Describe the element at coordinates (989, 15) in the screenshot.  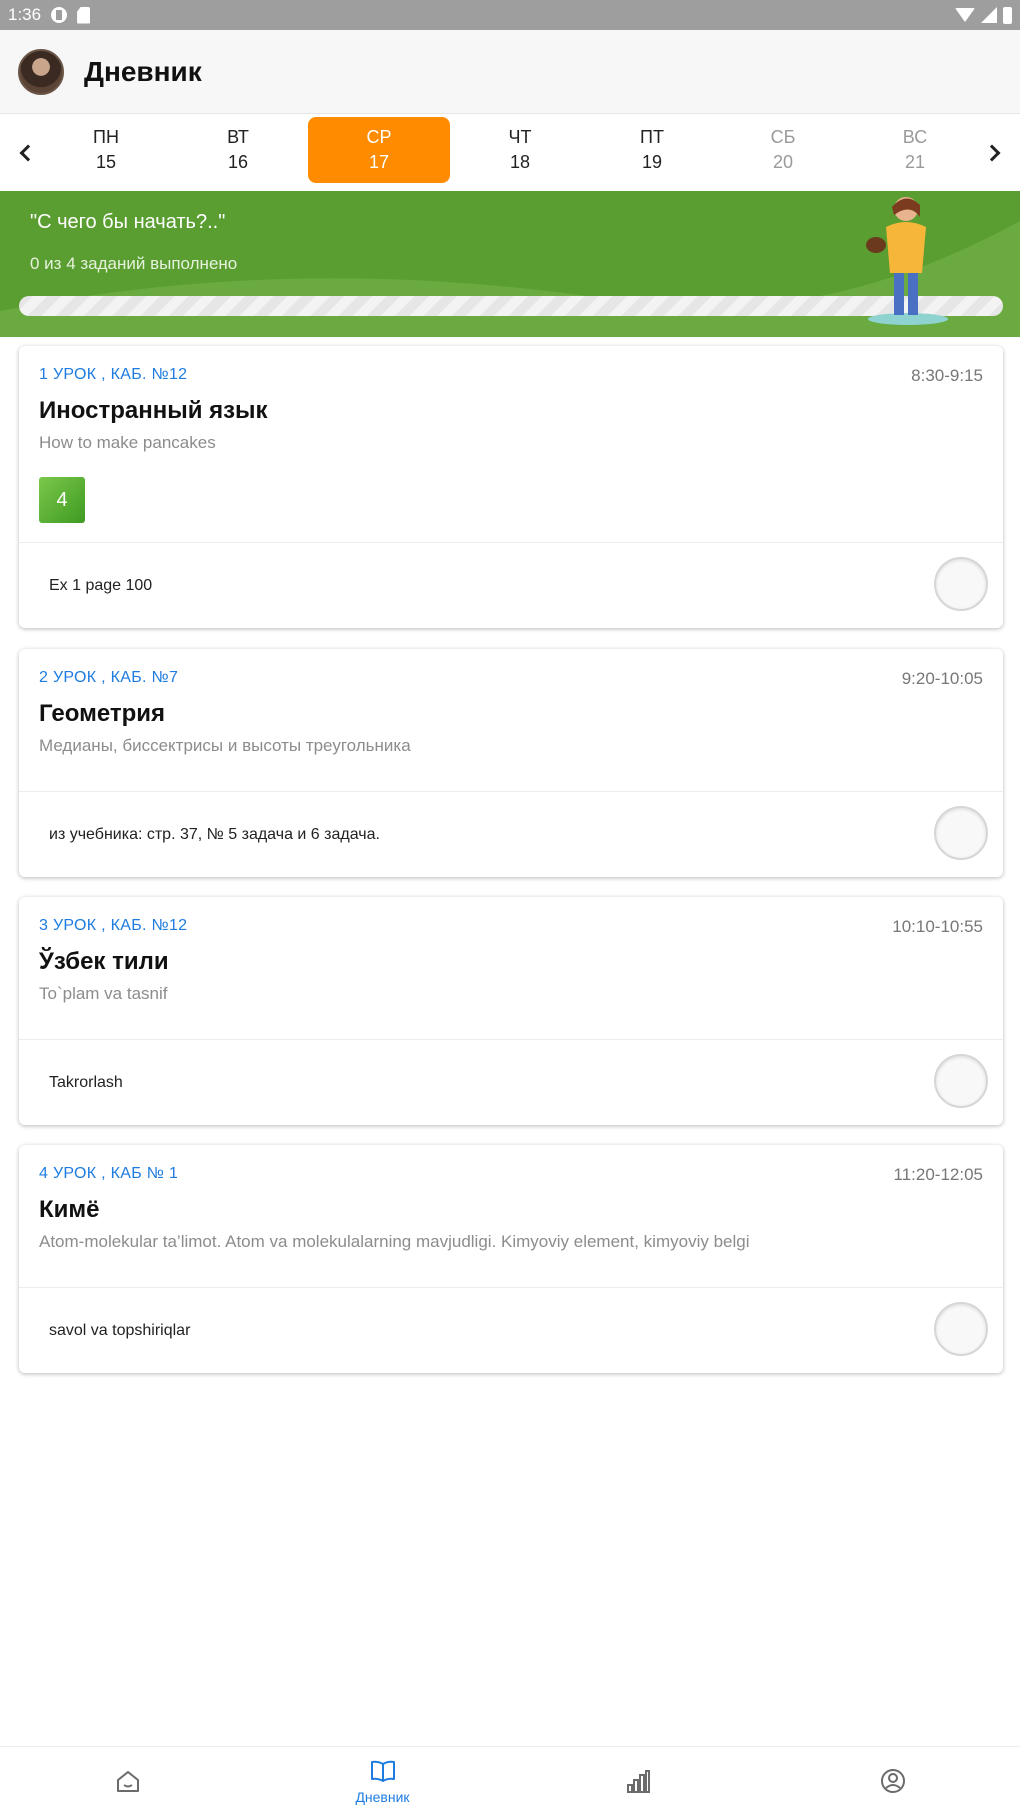
I see `signal-icon` at that location.